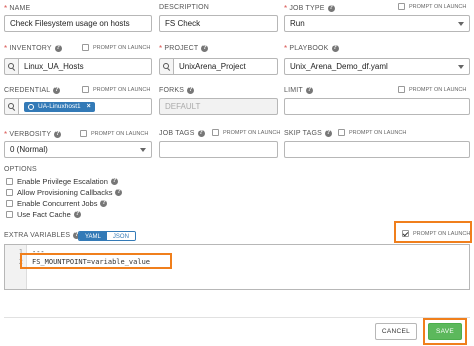 The image size is (474, 346). Describe the element at coordinates (33, 48) in the screenshot. I see `inventory-label: * INVENTORY?` at that location.